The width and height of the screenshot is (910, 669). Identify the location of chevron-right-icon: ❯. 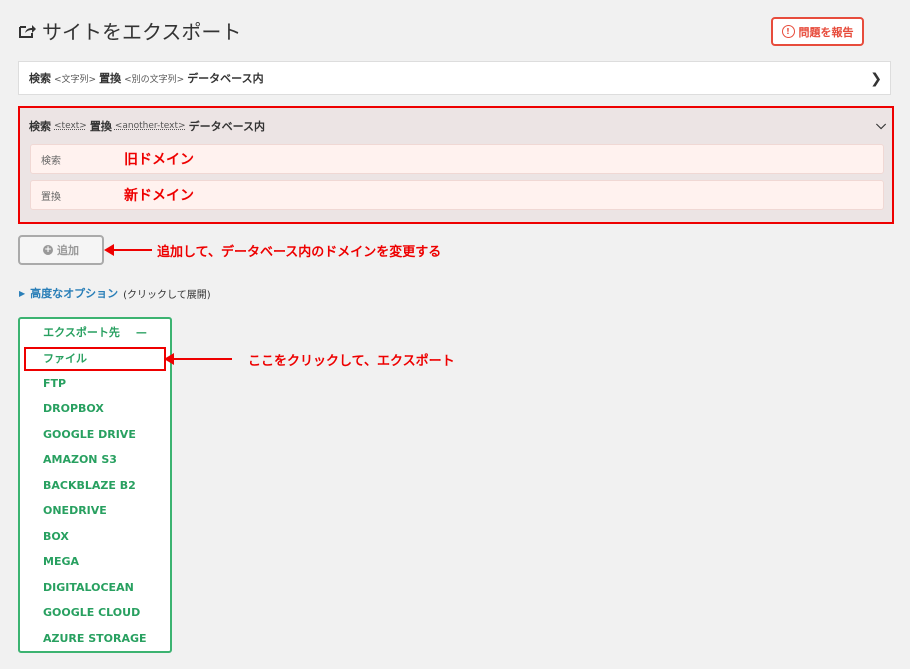
(876, 79).